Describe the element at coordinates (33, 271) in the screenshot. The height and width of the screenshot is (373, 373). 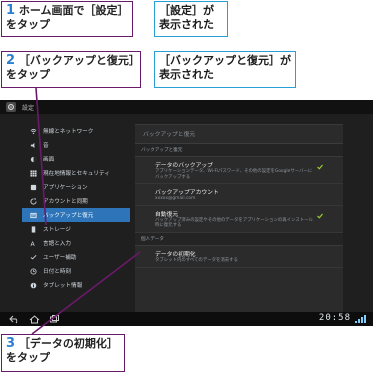
I see `clock-icon` at that location.